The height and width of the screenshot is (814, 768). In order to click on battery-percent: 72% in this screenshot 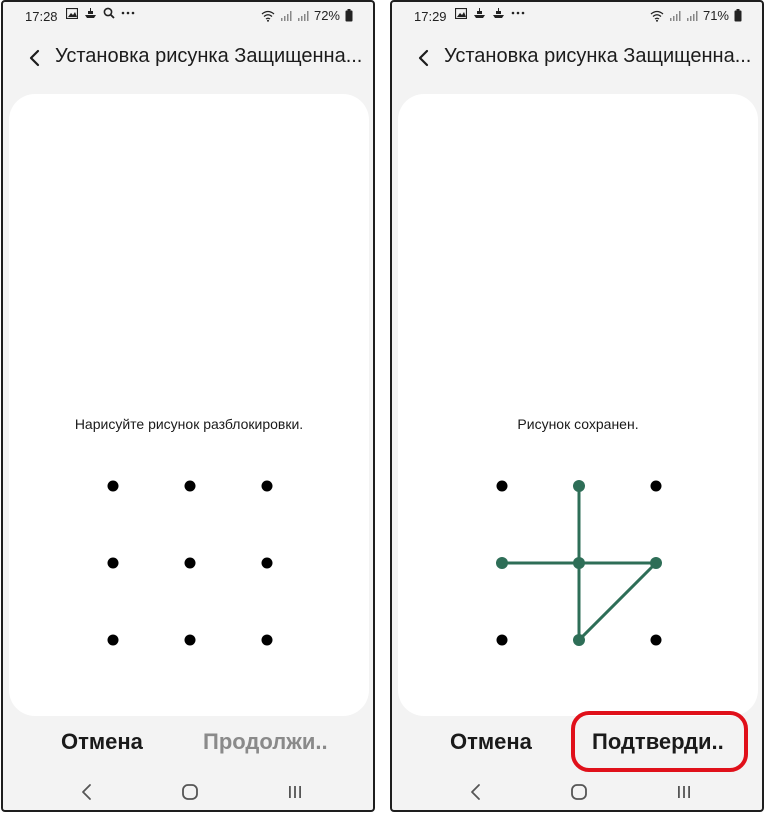, I will do `click(326, 15)`.